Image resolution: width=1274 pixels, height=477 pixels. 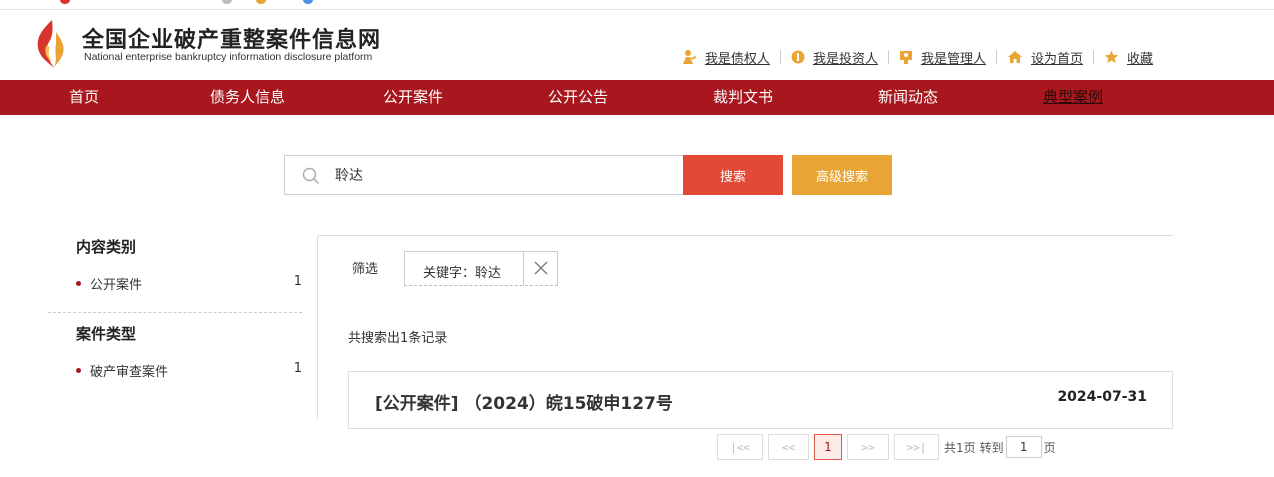 What do you see at coordinates (413, 97) in the screenshot?
I see `nav-public-cases: 公开案件` at bounding box center [413, 97].